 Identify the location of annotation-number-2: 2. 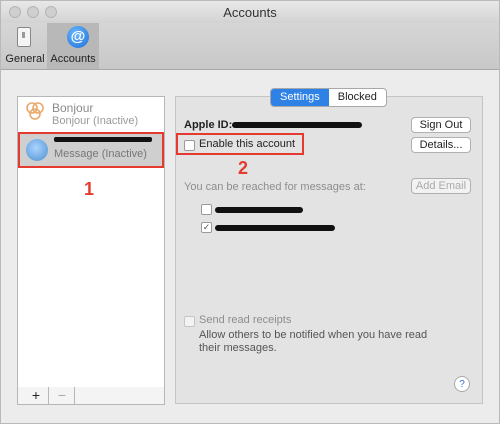
(243, 168).